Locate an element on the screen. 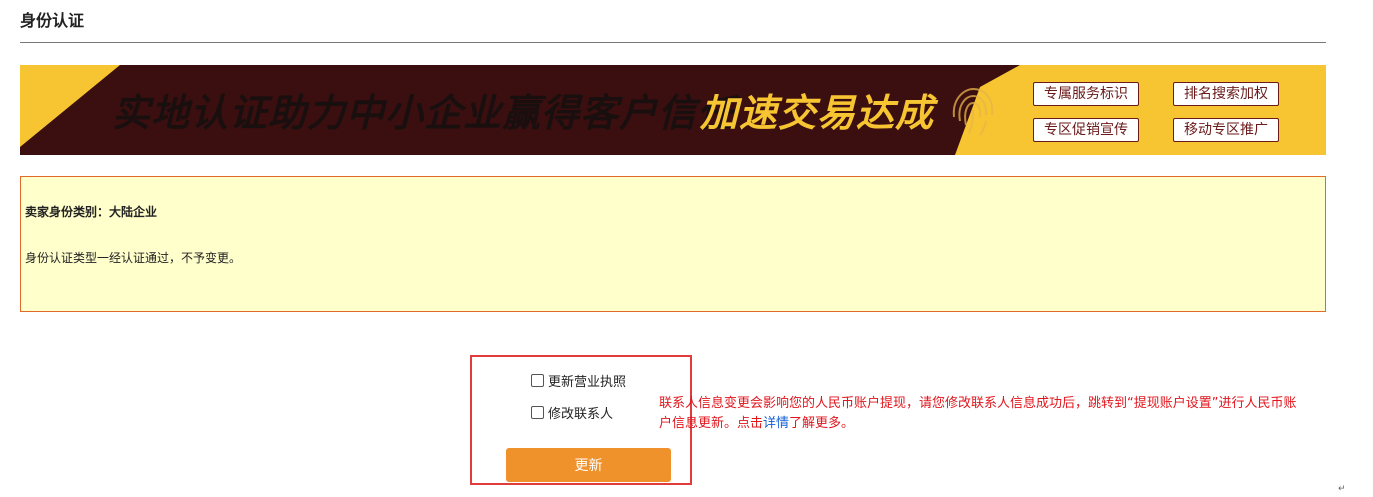 This screenshot has height=497, width=1373. edit-contact-option: 修改联系人 is located at coordinates (572, 412).